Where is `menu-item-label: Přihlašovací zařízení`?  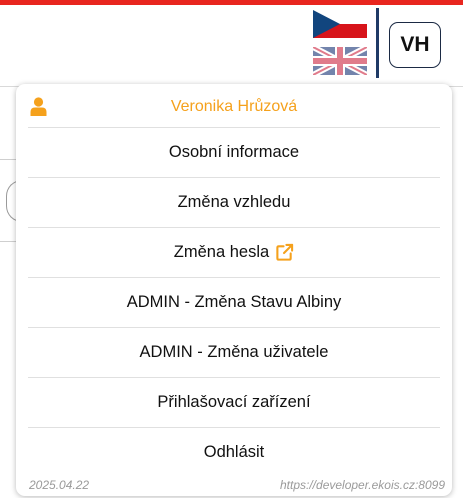 menu-item-label: Přihlašovací zařízení is located at coordinates (234, 402).